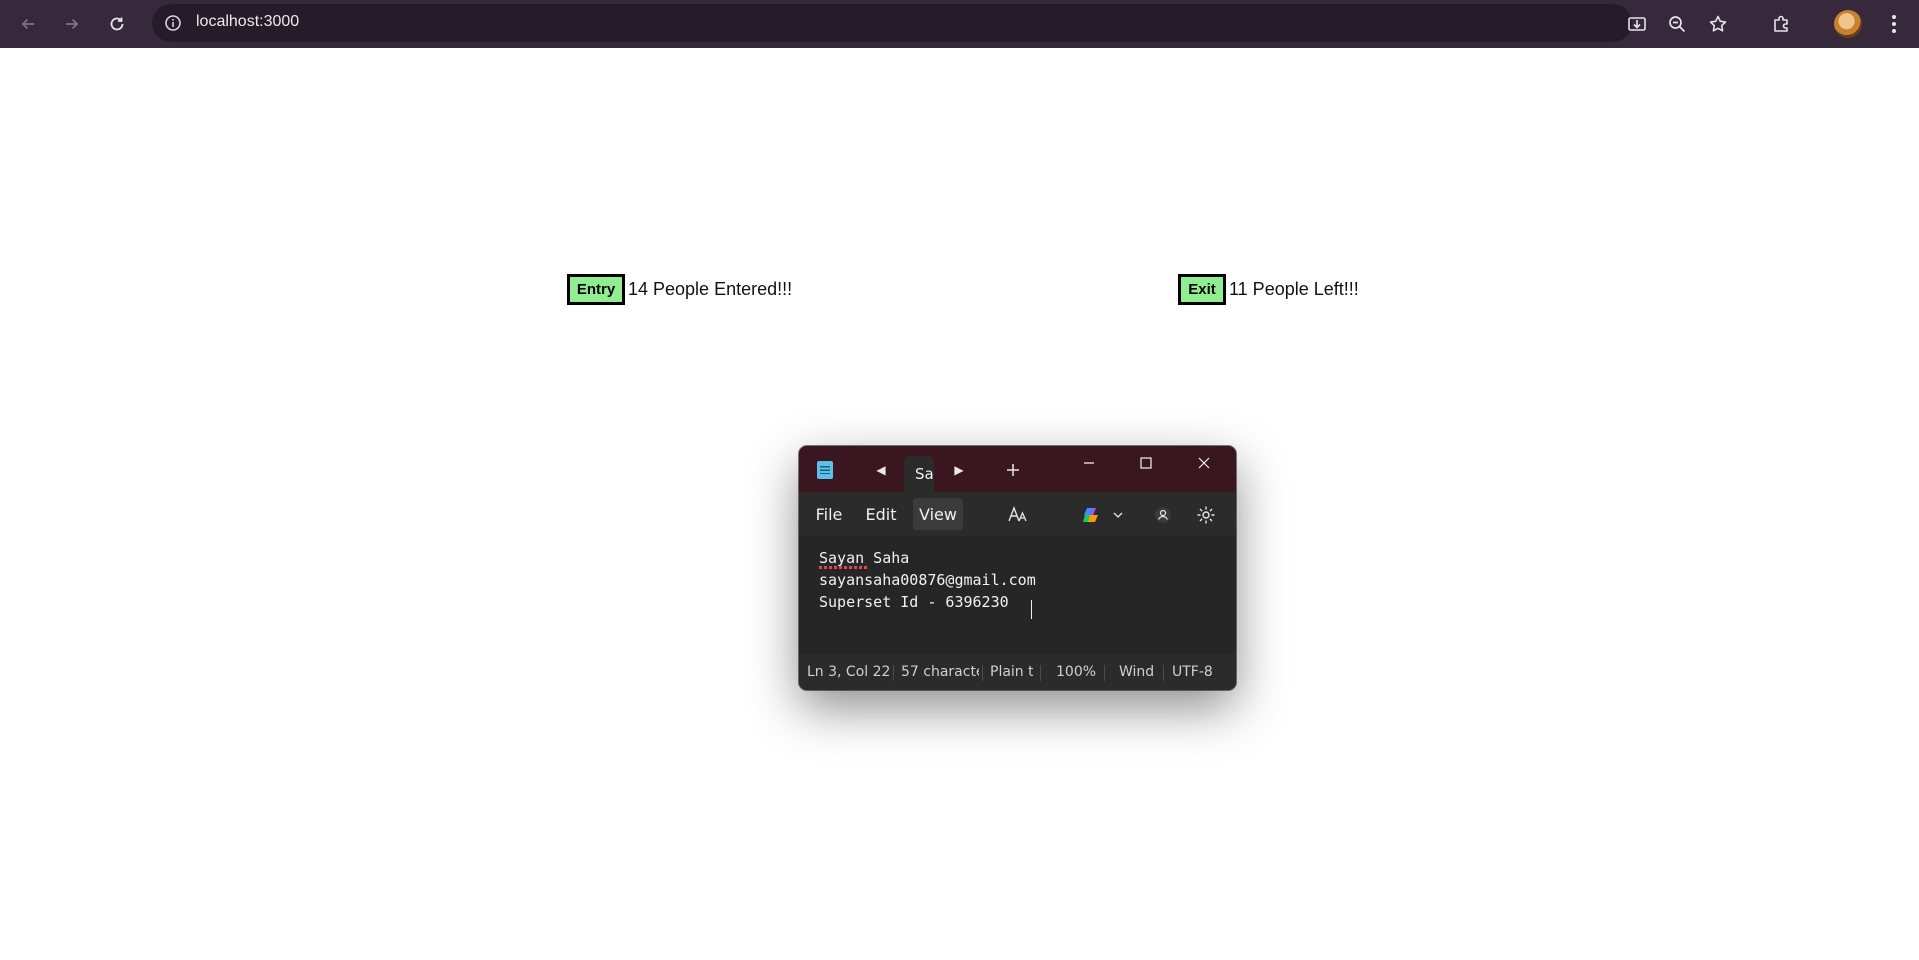 Image resolution: width=1919 pixels, height=960 pixels. Describe the element at coordinates (892, 23) in the screenshot. I see `address-bar: localhost:3000` at that location.